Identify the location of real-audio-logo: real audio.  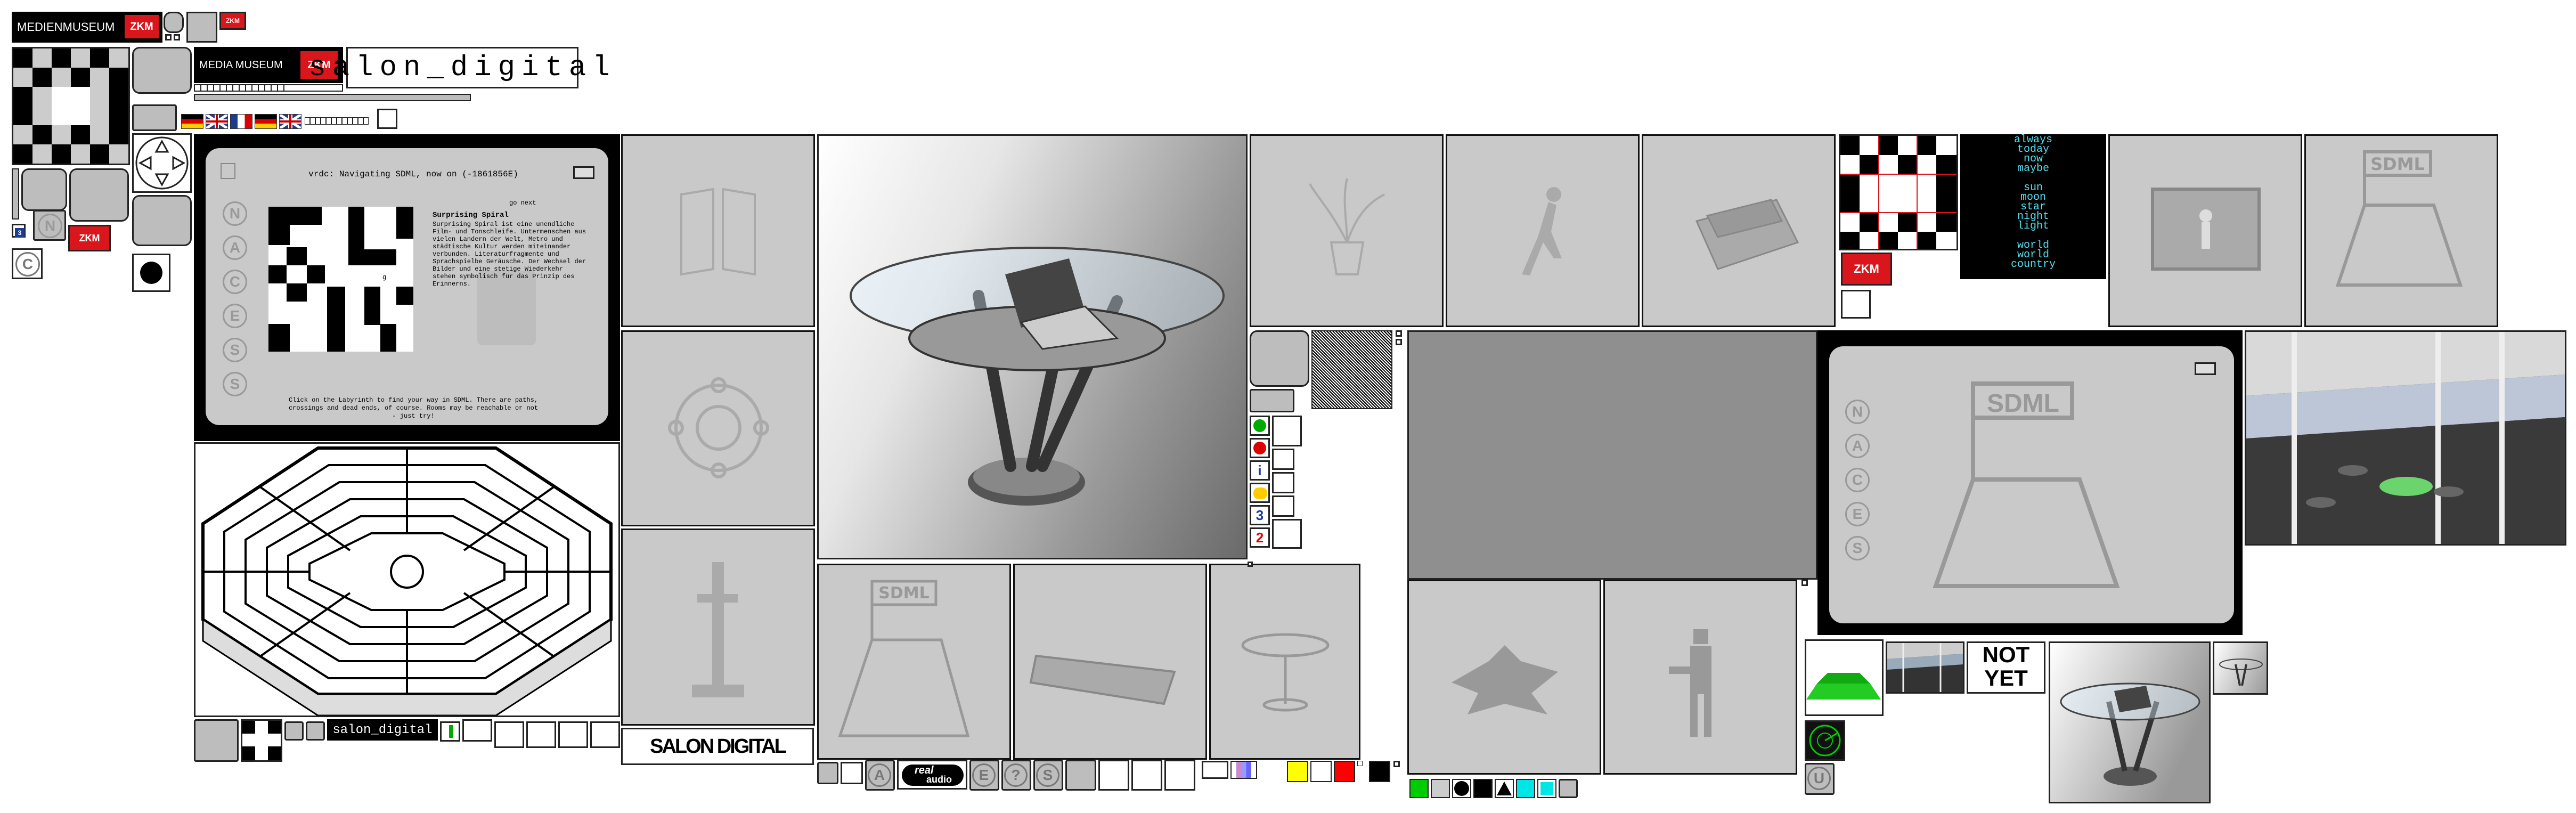
(932, 775).